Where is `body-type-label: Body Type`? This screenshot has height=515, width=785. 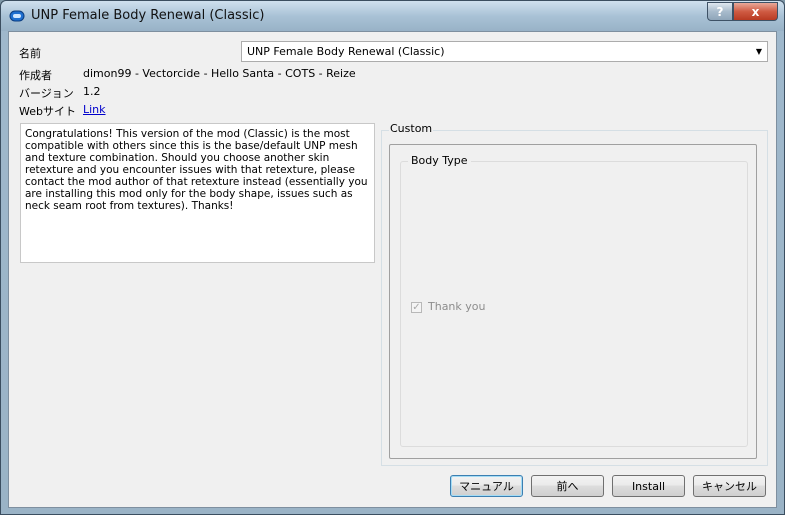
body-type-label: Body Type is located at coordinates (439, 160).